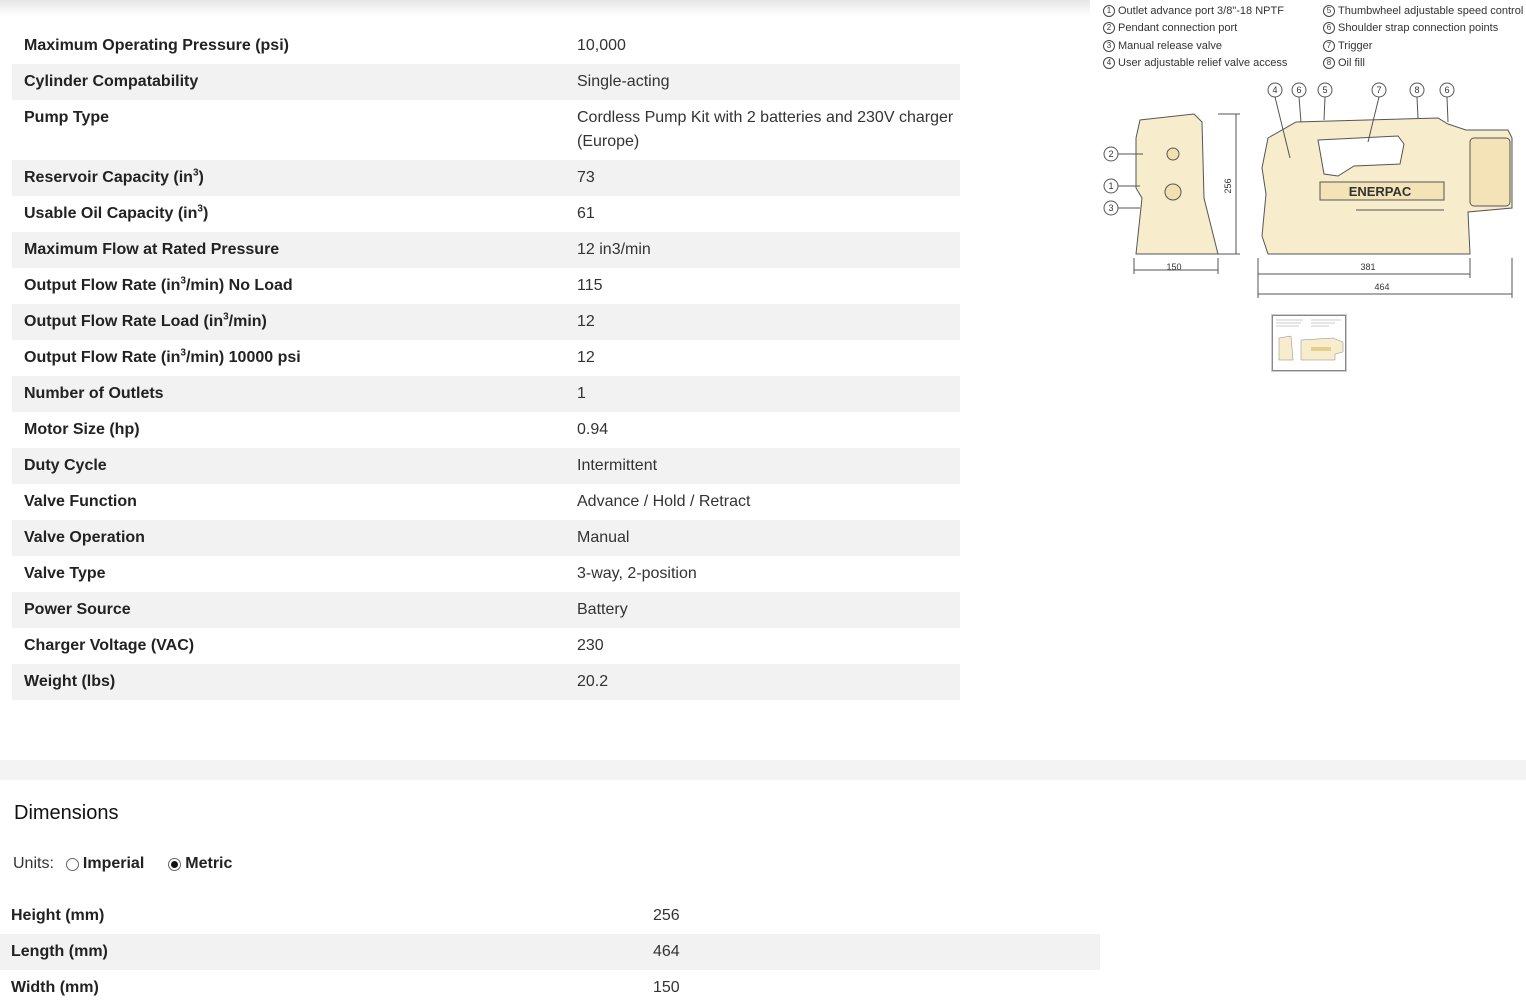 This screenshot has width=1526, height=1006. I want to click on spec-row: Cylinder Compatability Single-acting, so click(486, 82).